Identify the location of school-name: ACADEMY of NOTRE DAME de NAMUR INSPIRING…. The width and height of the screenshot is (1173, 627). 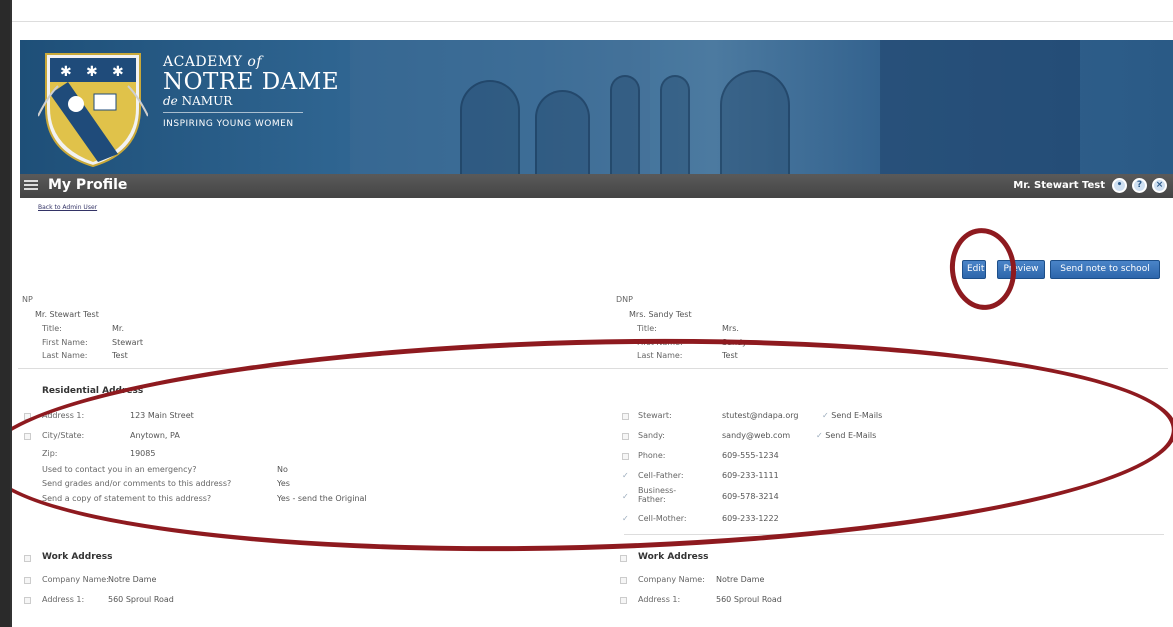
(251, 91).